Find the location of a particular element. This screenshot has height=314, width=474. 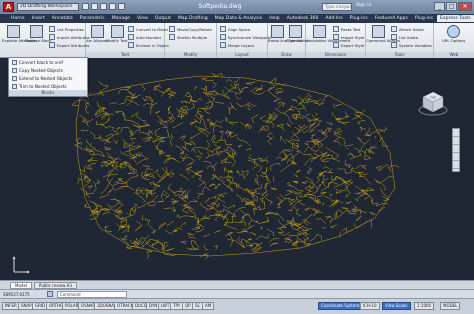

close-command-icon is located at coordinates (50, 294).